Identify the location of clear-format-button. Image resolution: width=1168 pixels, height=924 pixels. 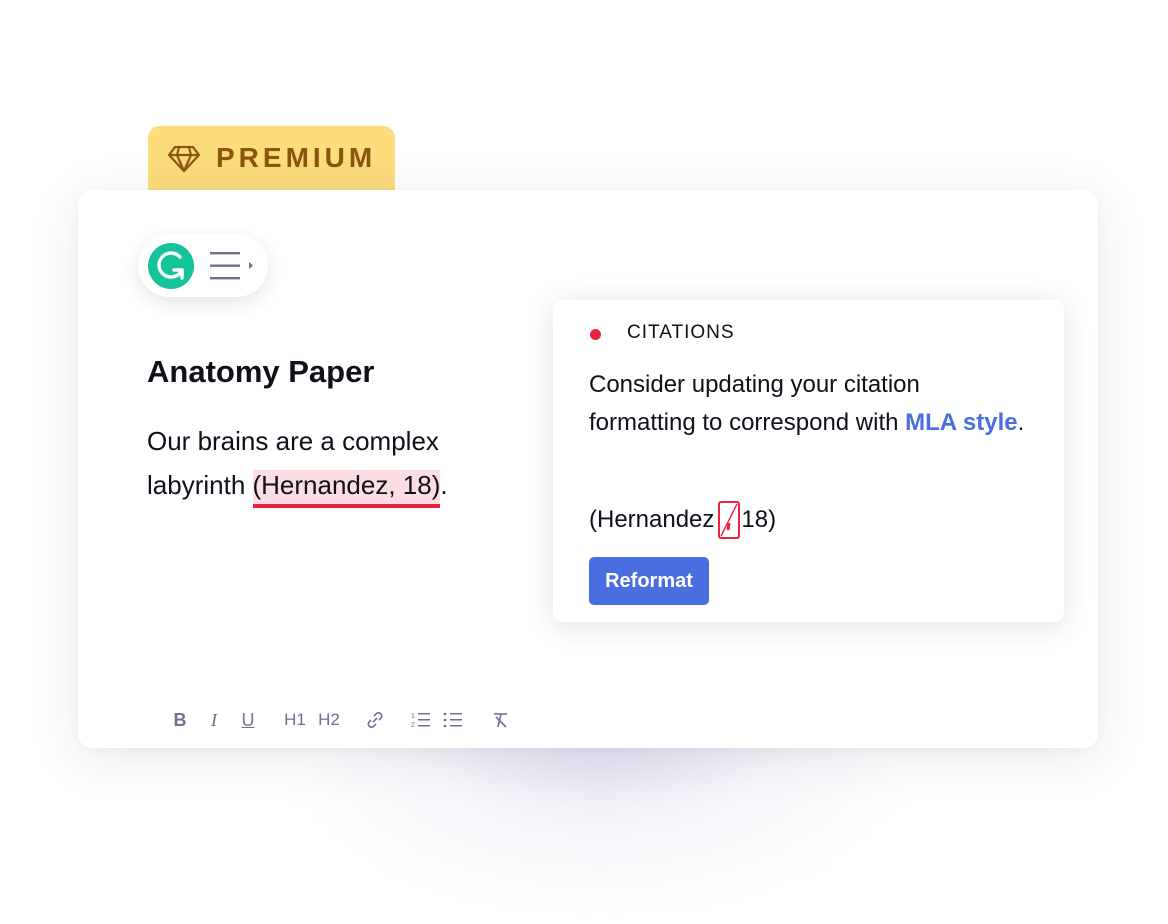
(501, 720).